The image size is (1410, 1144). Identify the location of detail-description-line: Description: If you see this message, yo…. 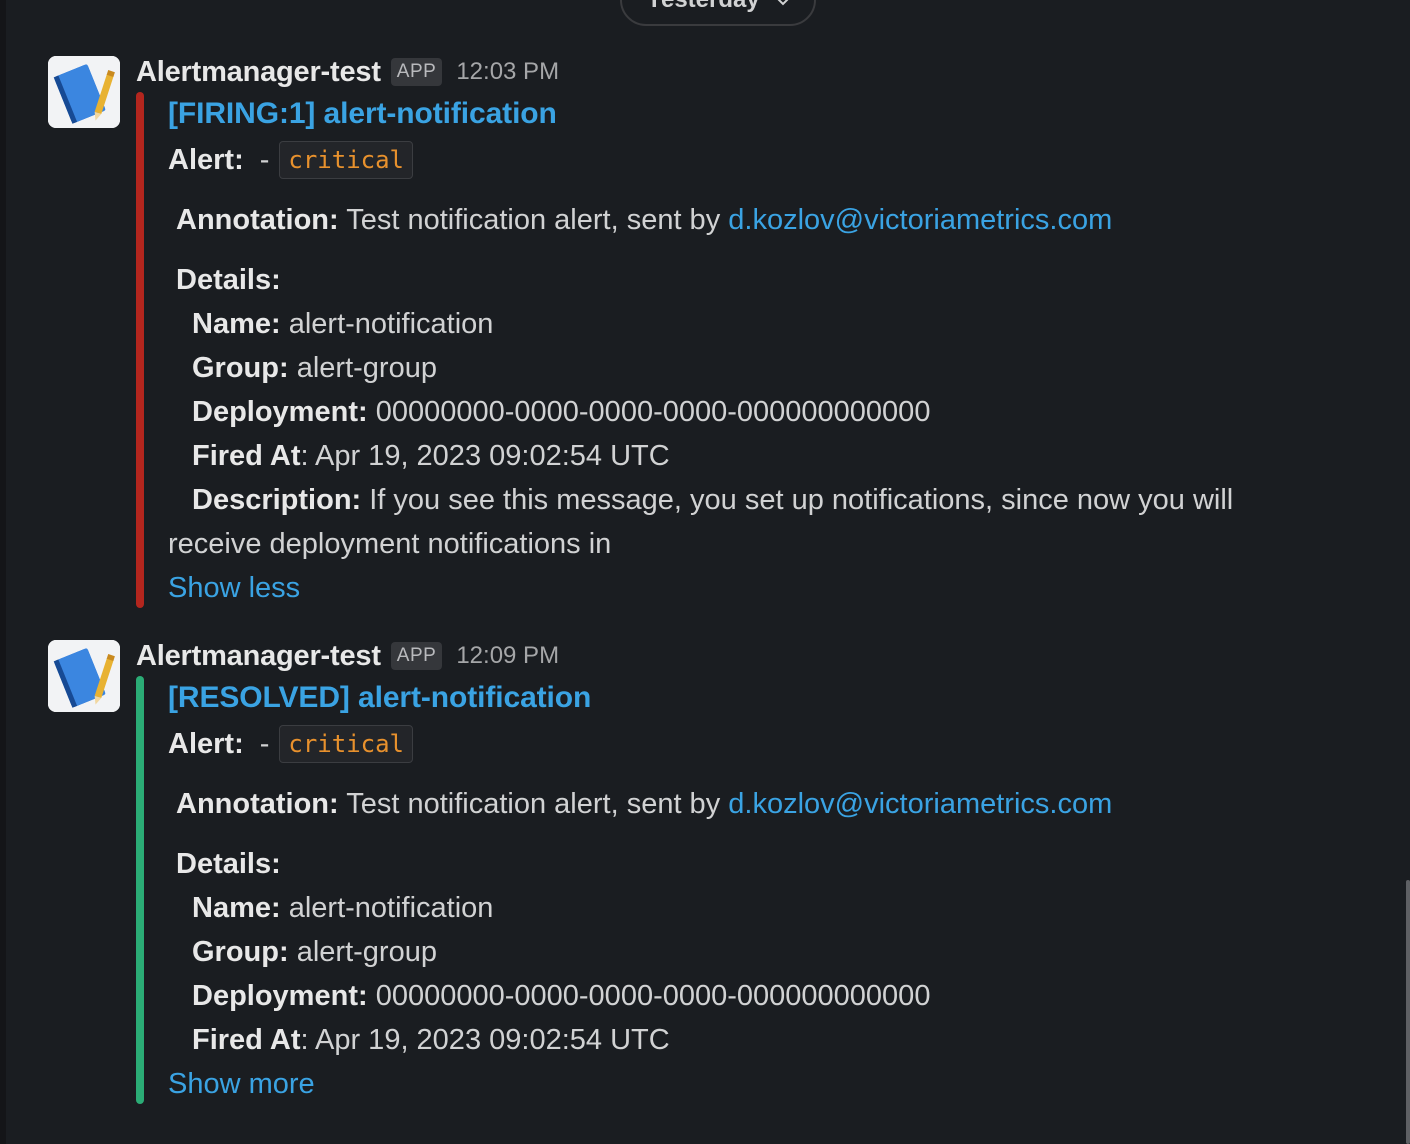
(712, 500).